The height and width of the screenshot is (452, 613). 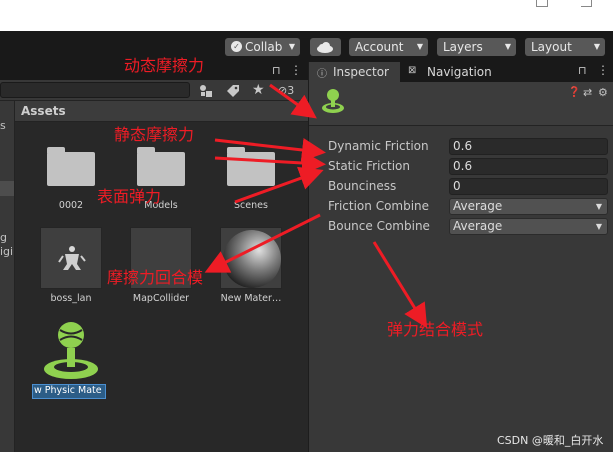 What do you see at coordinates (155, 277) in the screenshot?
I see `annotation-friction-combine: 摩擦力回合模` at bounding box center [155, 277].